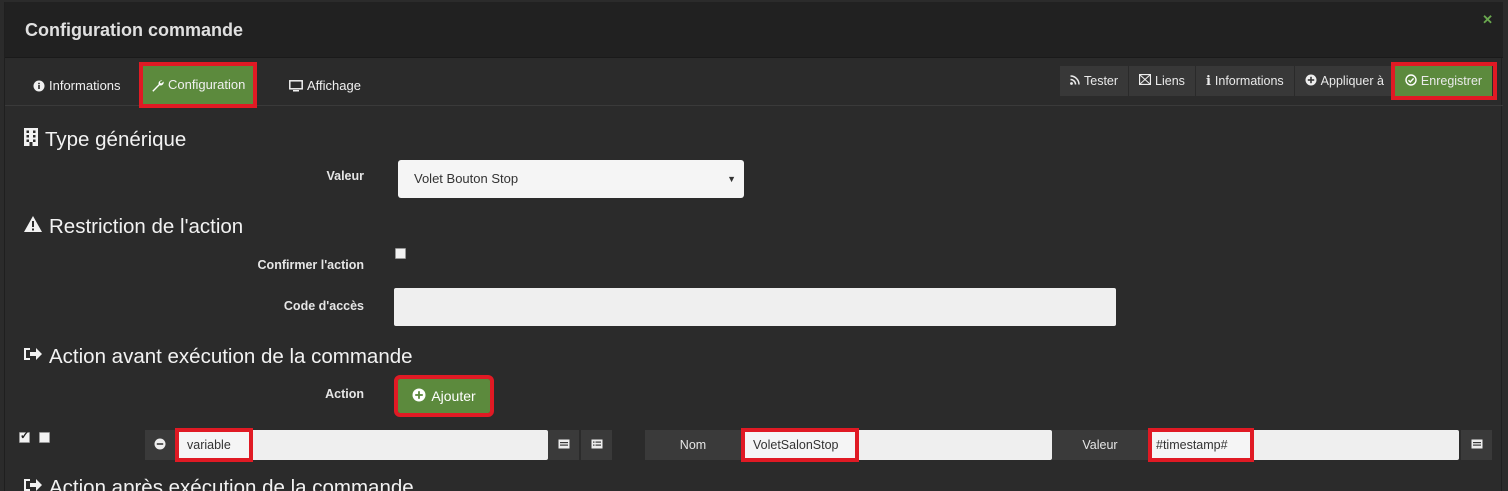  I want to click on code-label: Code d'accès, so click(323, 306).